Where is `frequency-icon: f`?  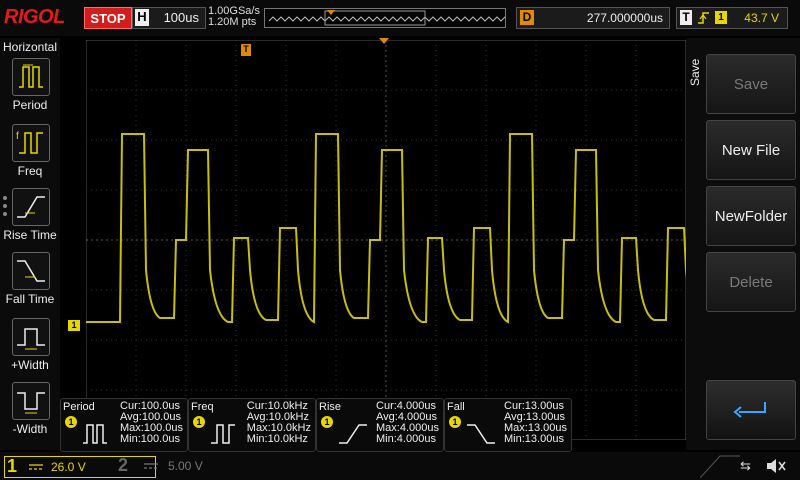 frequency-icon: f is located at coordinates (31, 143).